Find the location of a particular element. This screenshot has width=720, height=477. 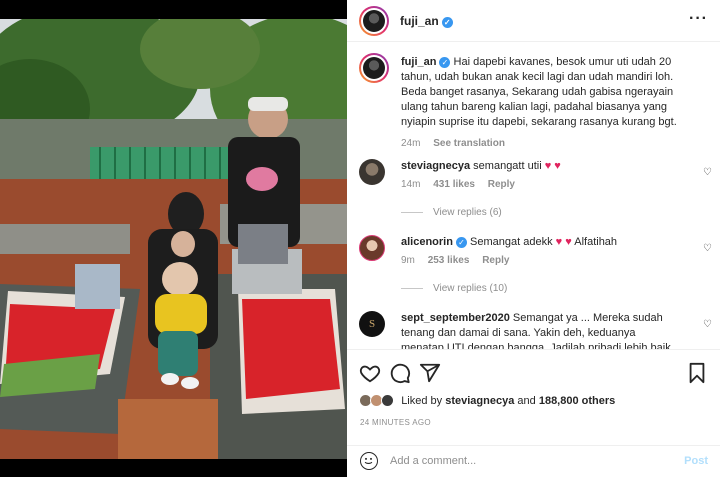

add-comment-bar: Add a comment... Post is located at coordinates (533, 461).